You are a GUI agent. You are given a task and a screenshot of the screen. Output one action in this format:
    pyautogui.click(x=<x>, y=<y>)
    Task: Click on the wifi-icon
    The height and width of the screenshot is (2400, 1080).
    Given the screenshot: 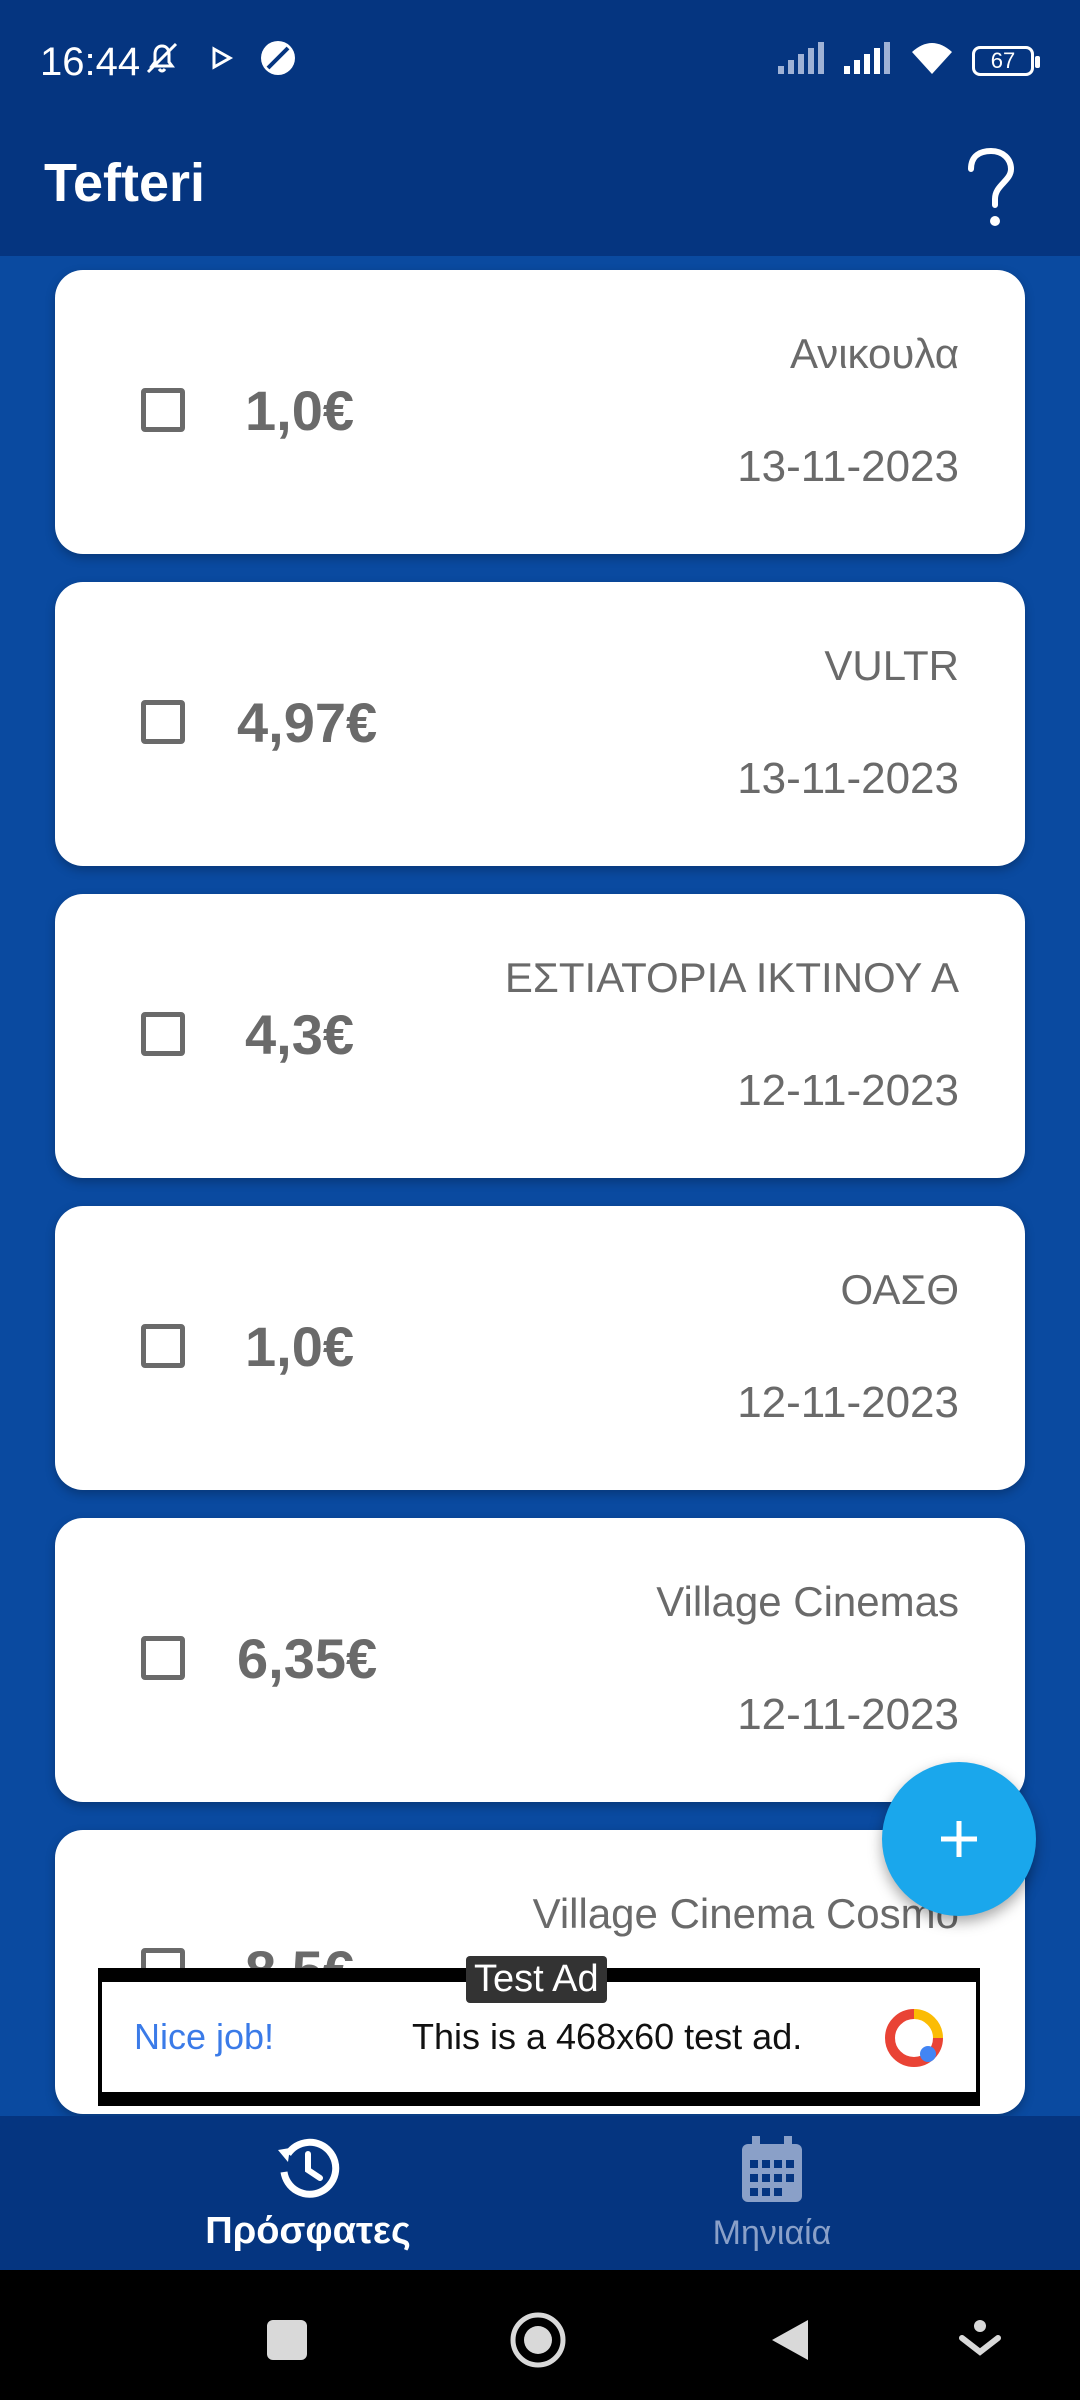 What is the action you would take?
    pyautogui.click(x=932, y=60)
    